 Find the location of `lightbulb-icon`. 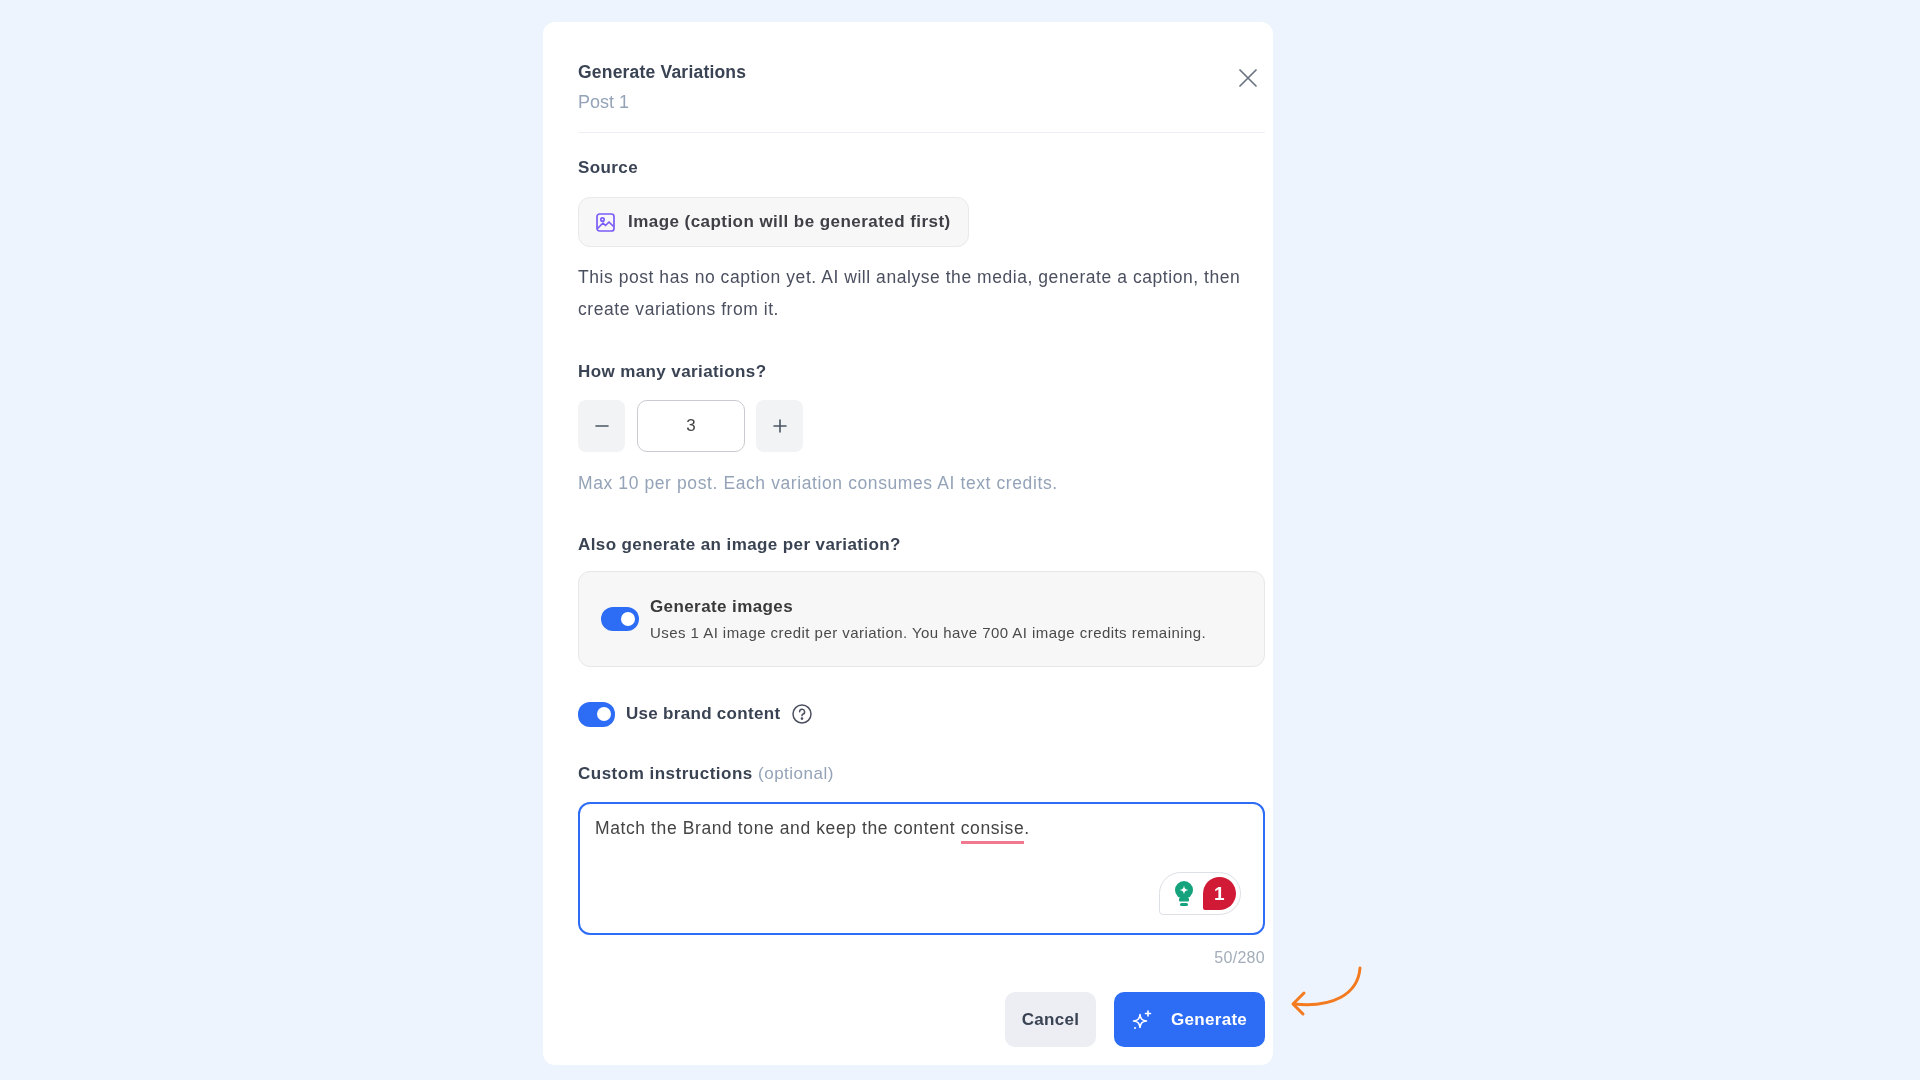

lightbulb-icon is located at coordinates (1184, 893).